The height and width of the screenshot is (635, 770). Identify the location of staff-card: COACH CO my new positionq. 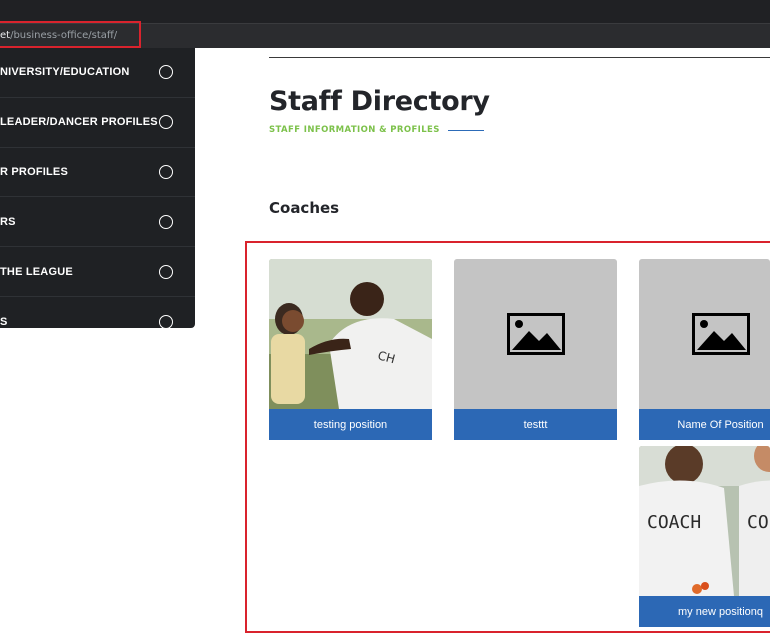
(704, 536).